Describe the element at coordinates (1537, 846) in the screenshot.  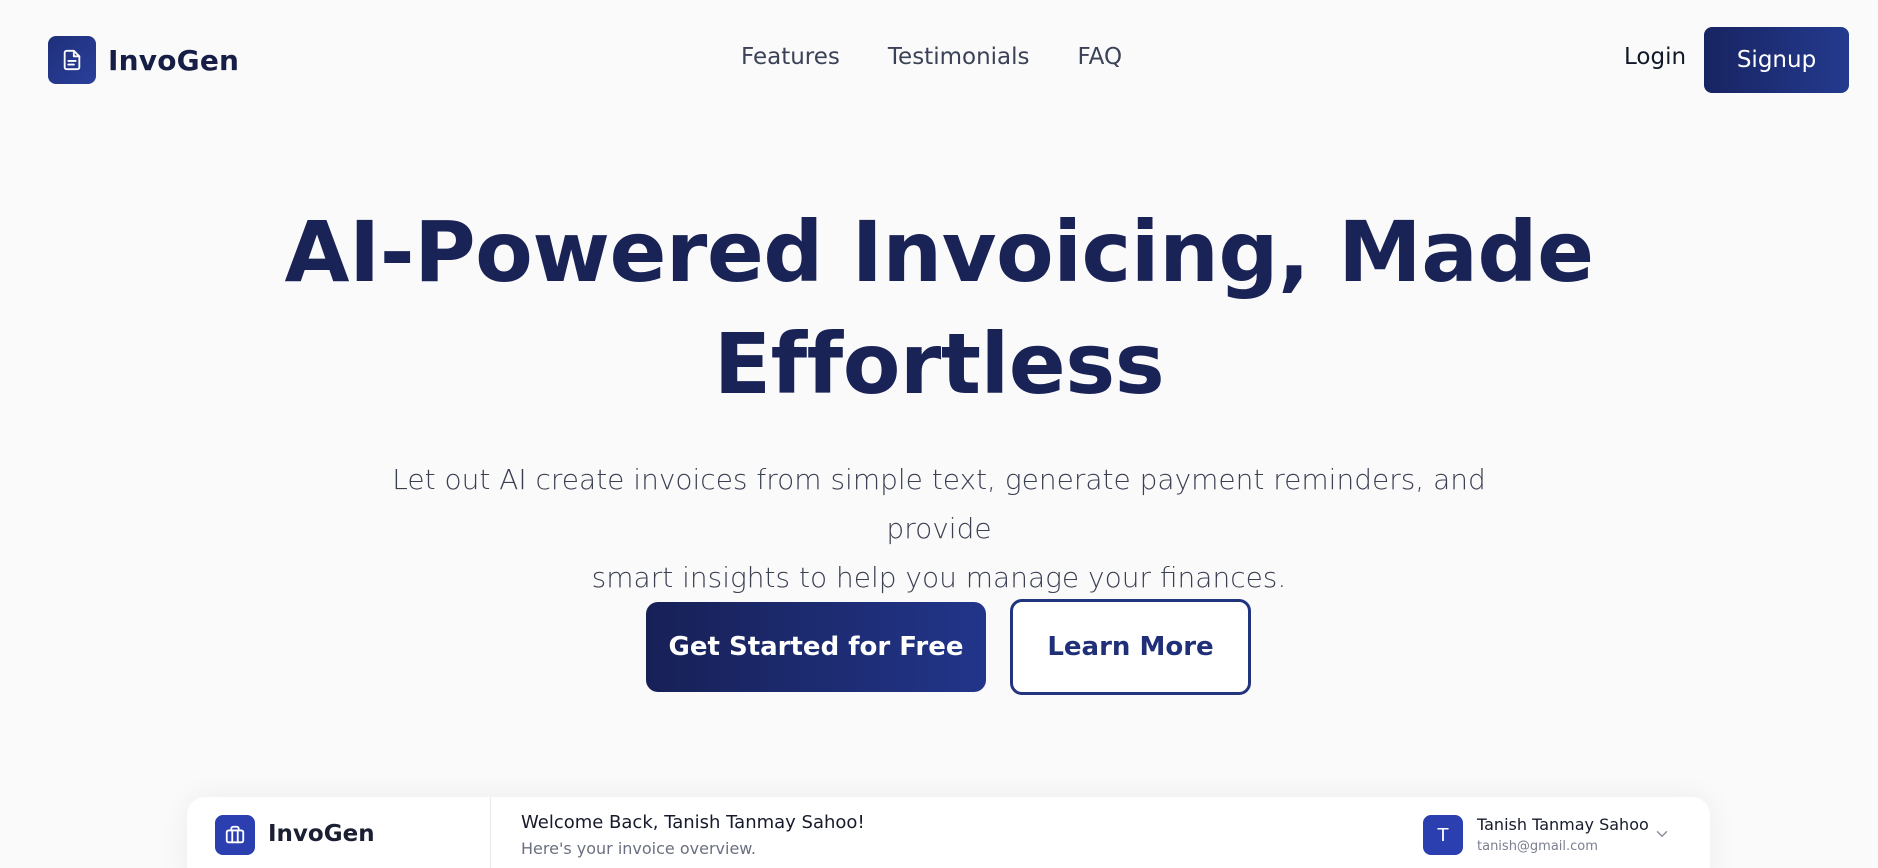
I see `user-email: tanish@gmail.com` at that location.